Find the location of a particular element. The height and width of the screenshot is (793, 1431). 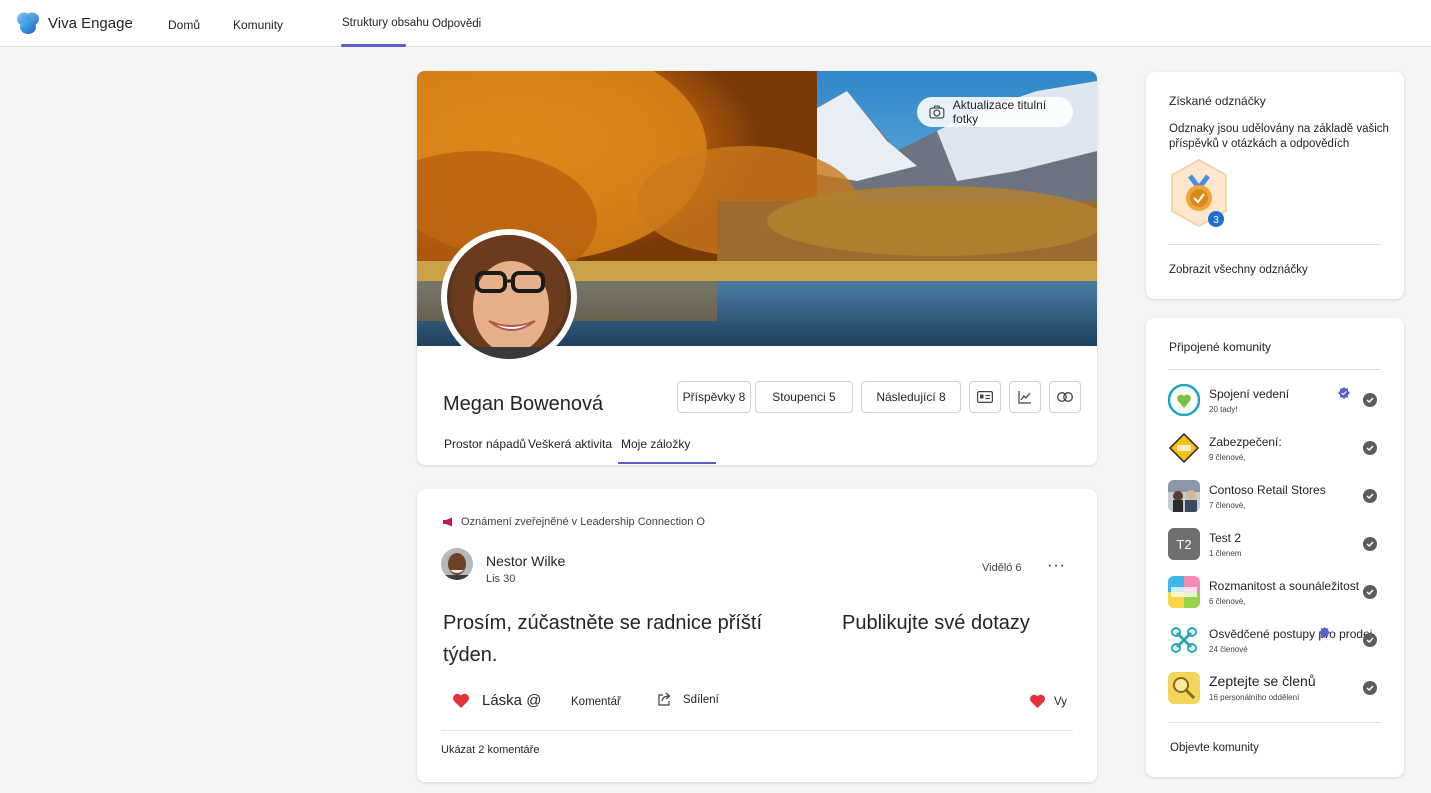

copy-link-button is located at coordinates (1065, 397).